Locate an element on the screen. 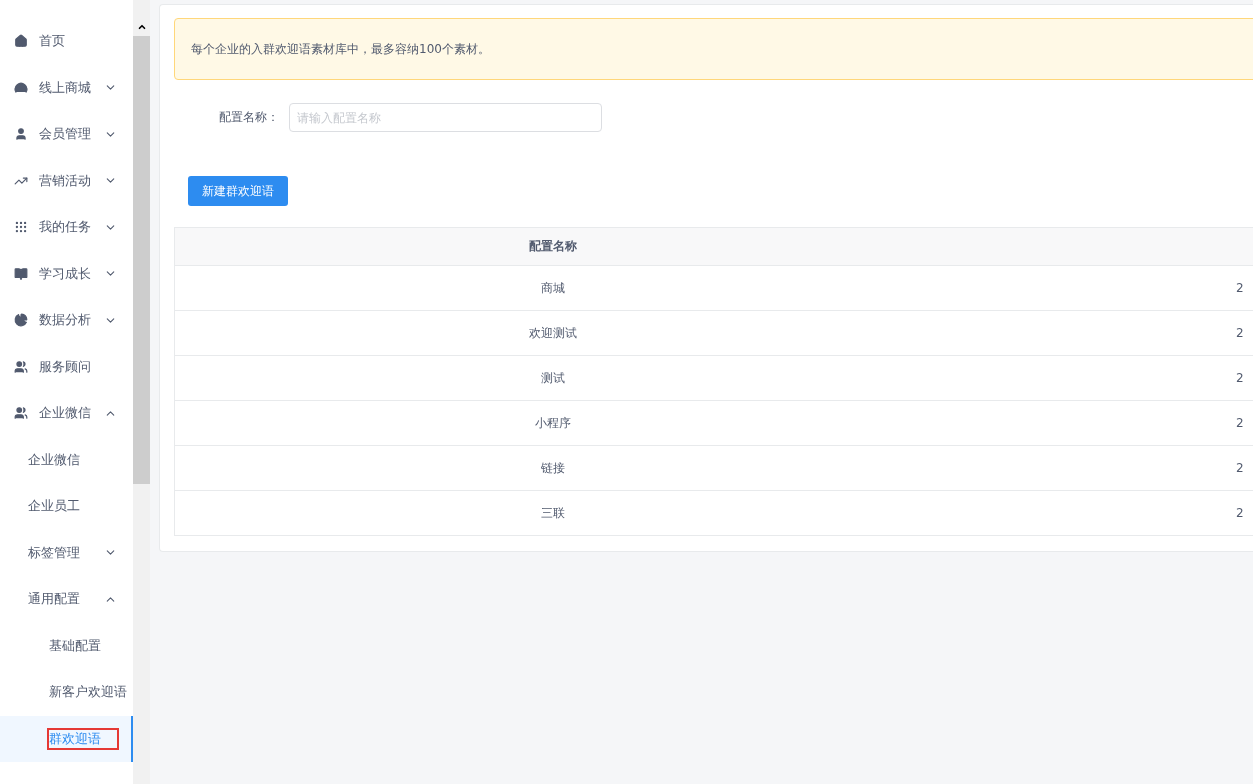 This screenshot has height=784, width=1253. scroll-up-icon is located at coordinates (141, 27).